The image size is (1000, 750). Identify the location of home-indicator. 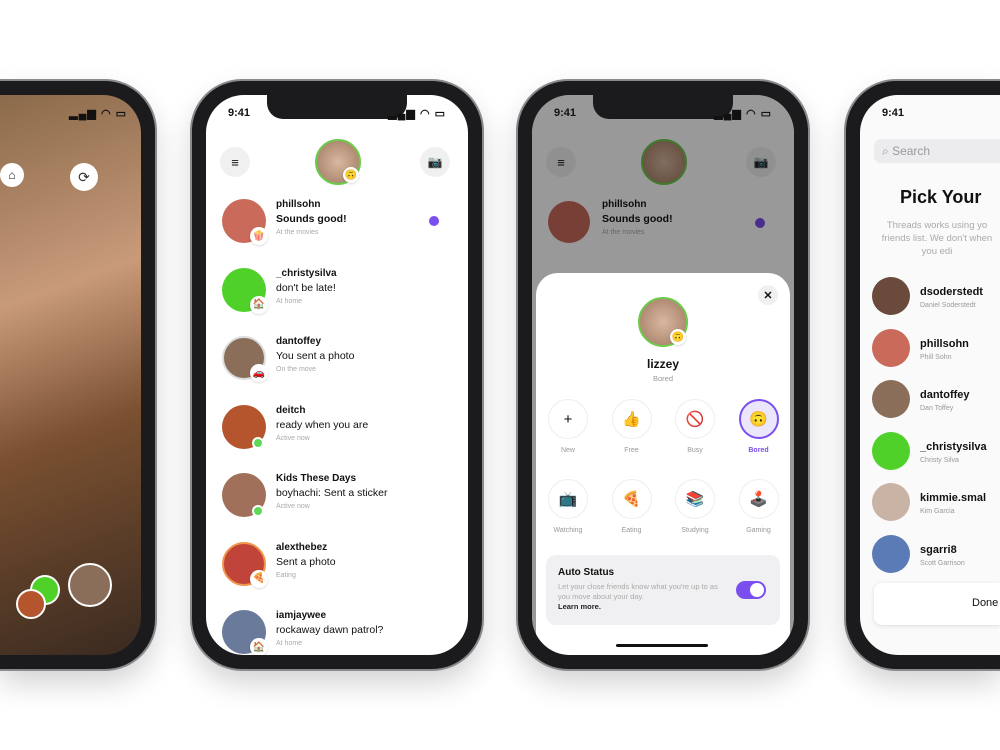
(662, 645).